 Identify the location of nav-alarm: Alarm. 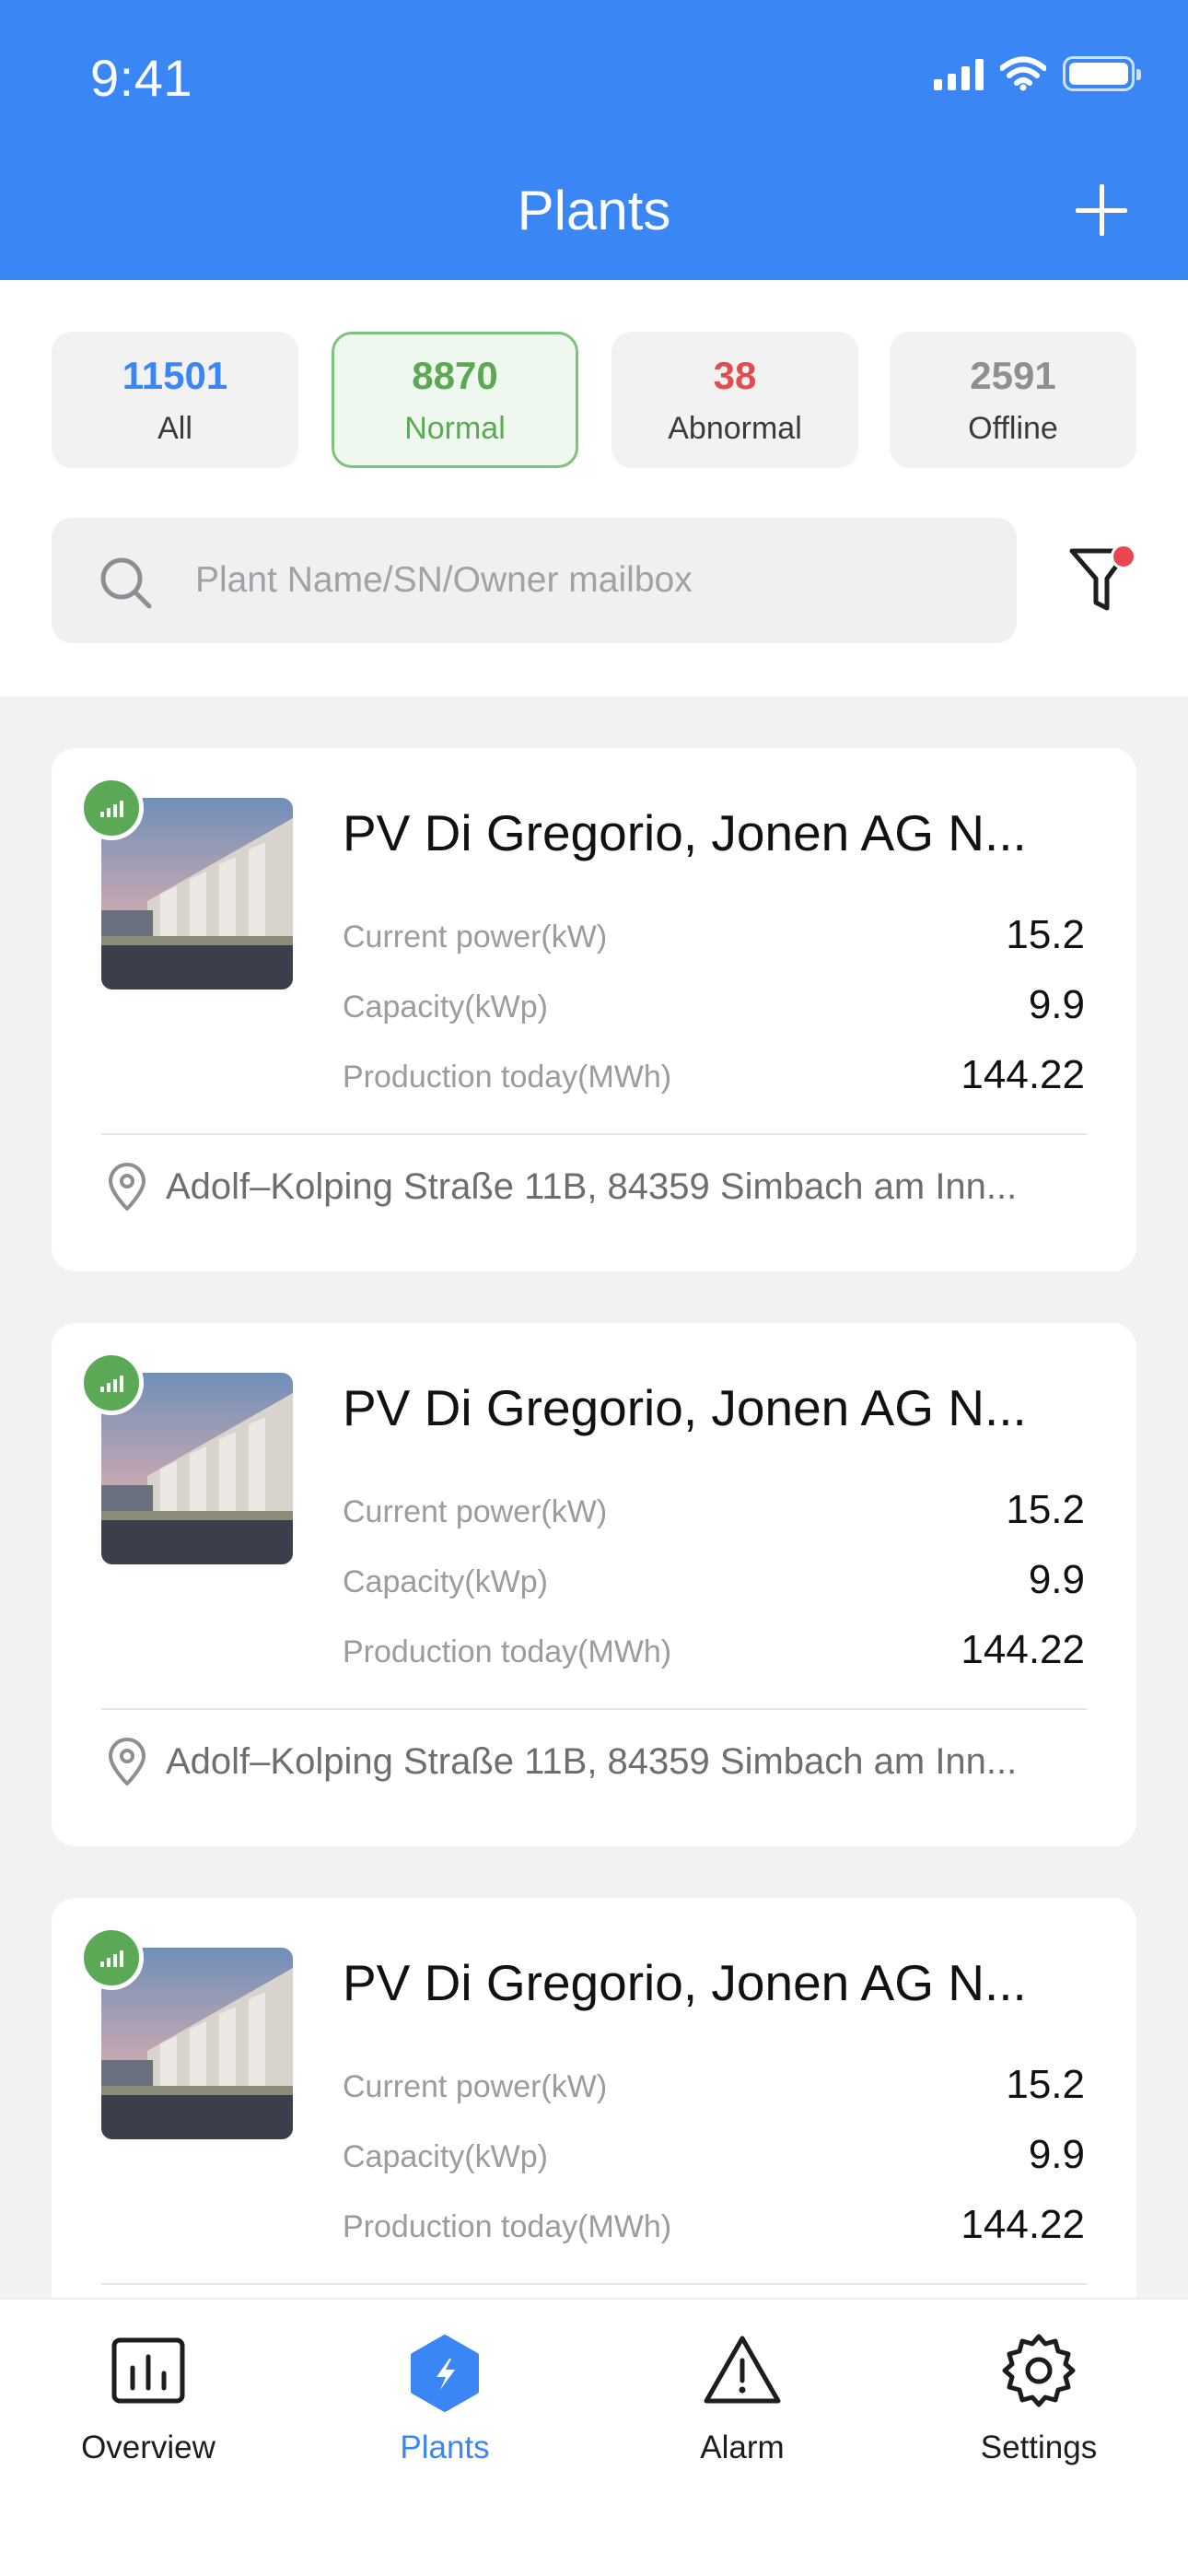
(742, 2397).